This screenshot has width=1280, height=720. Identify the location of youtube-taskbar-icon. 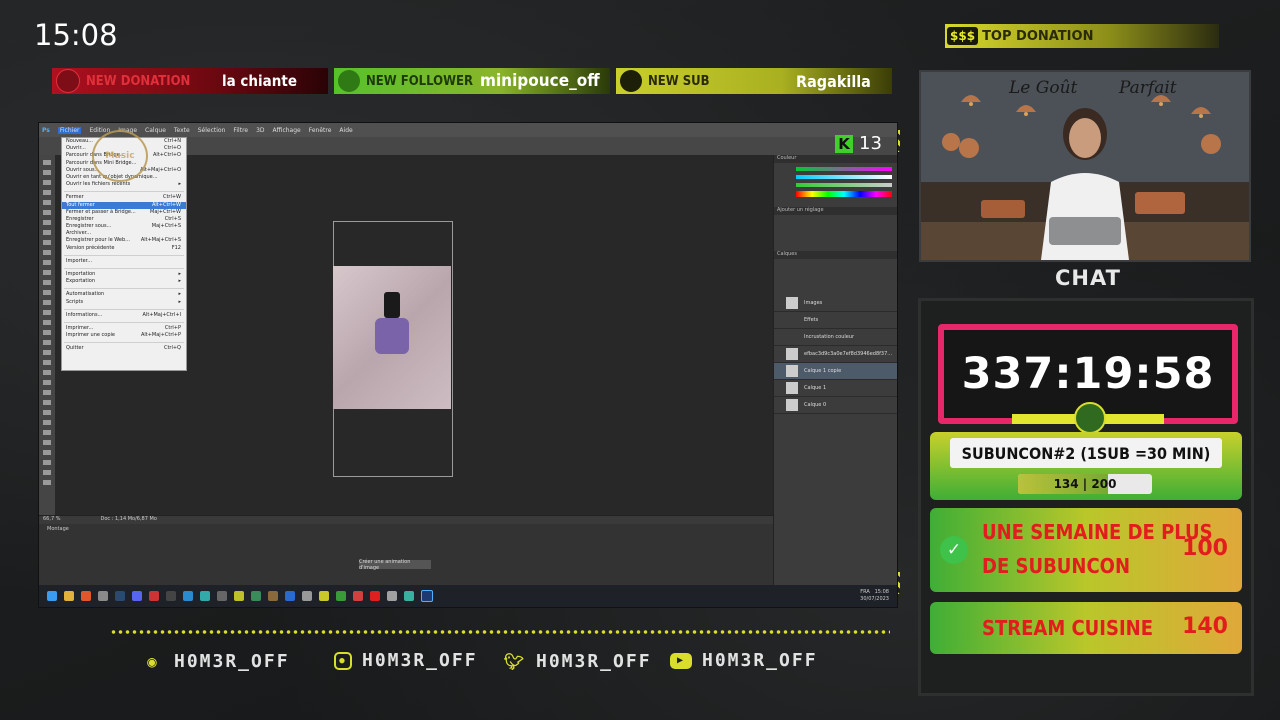
(375, 596).